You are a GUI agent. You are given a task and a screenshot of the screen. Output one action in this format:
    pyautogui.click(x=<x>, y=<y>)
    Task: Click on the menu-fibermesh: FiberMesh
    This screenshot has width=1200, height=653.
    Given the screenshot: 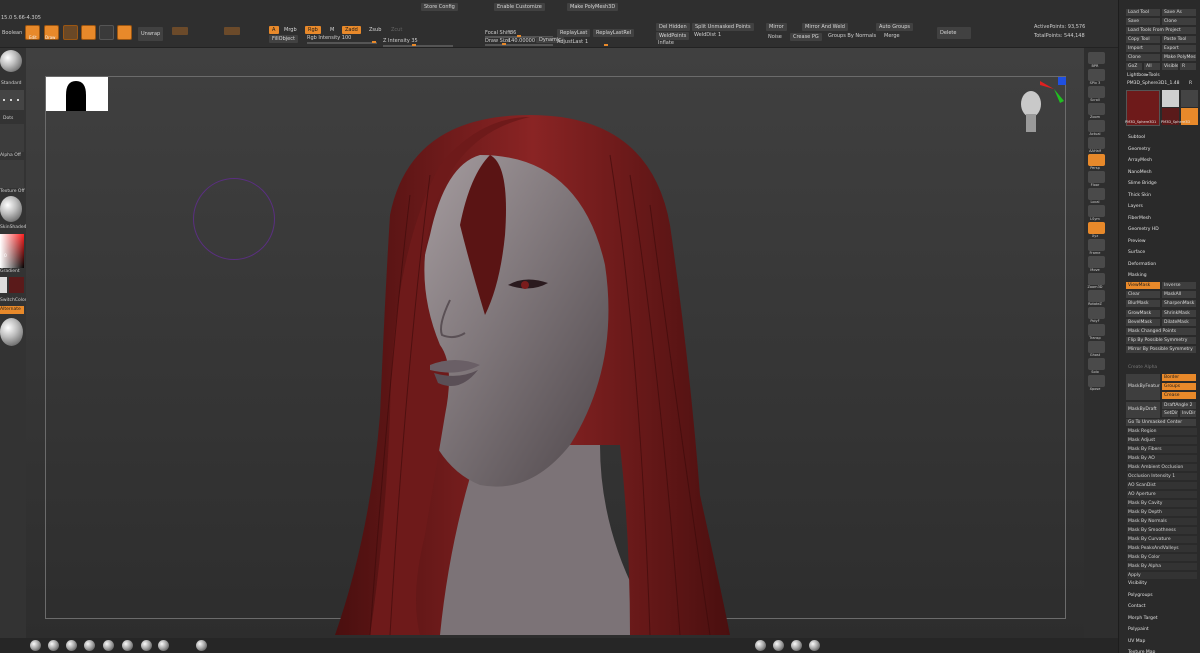 What is the action you would take?
    pyautogui.click(x=1139, y=218)
    